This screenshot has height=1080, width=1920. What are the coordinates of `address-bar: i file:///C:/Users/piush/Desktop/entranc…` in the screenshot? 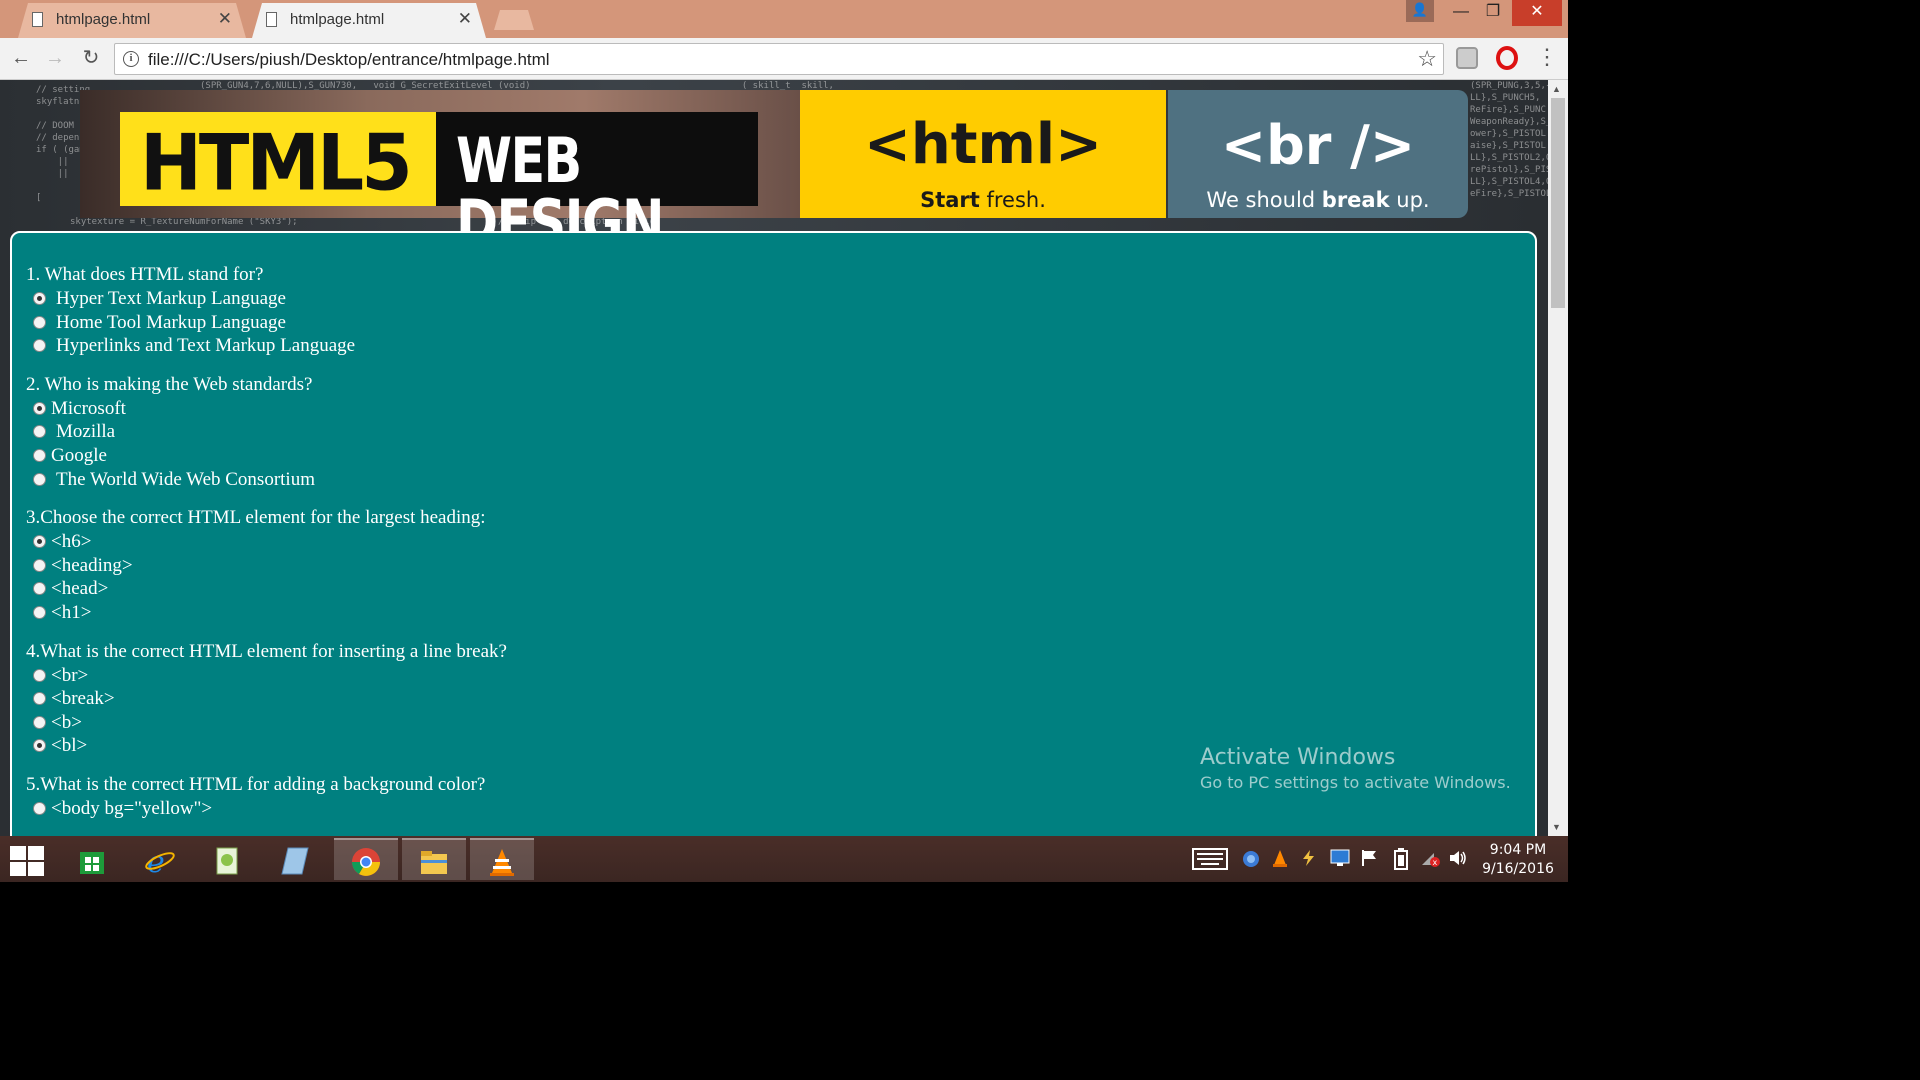 It's located at (779, 59).